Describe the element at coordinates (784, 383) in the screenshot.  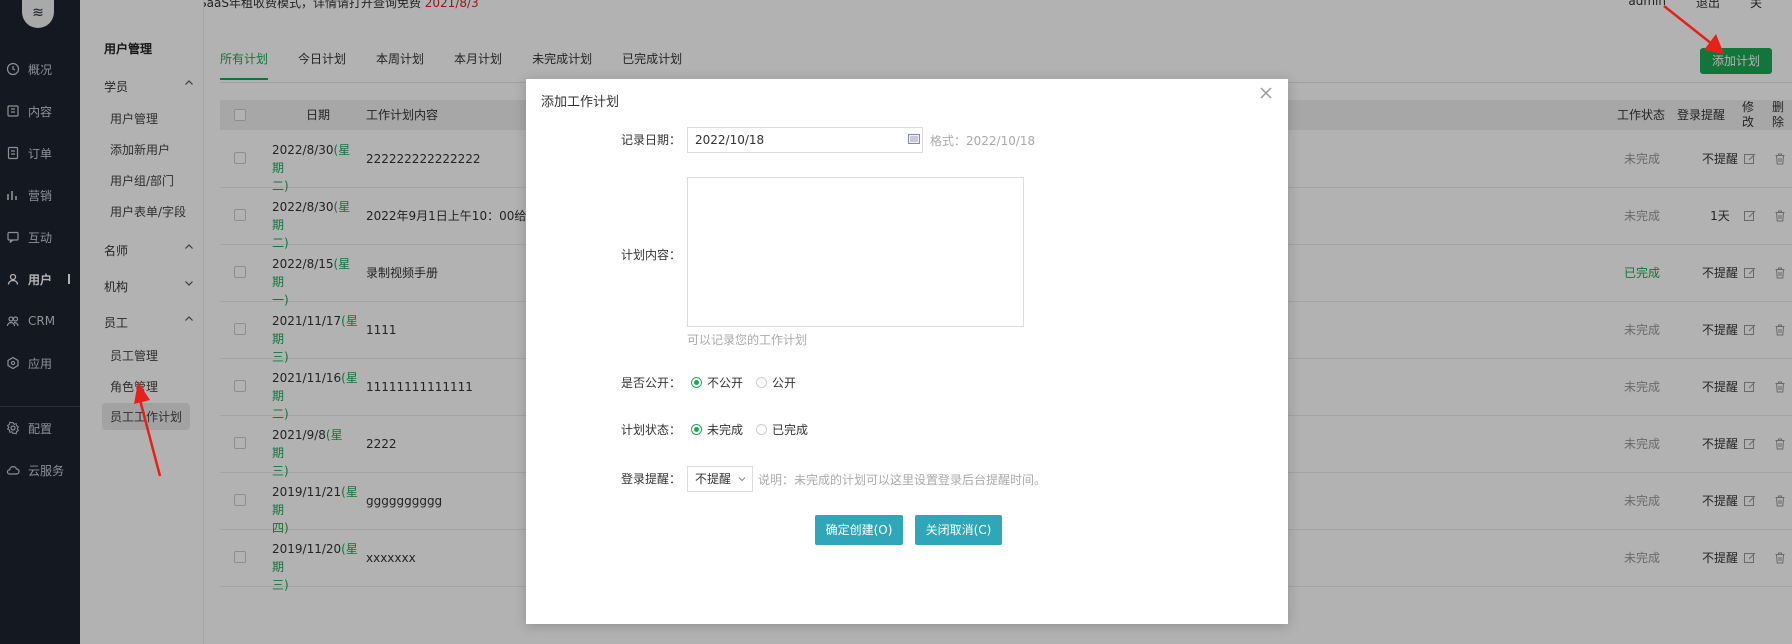
I see `radio-public-label: 公开` at that location.